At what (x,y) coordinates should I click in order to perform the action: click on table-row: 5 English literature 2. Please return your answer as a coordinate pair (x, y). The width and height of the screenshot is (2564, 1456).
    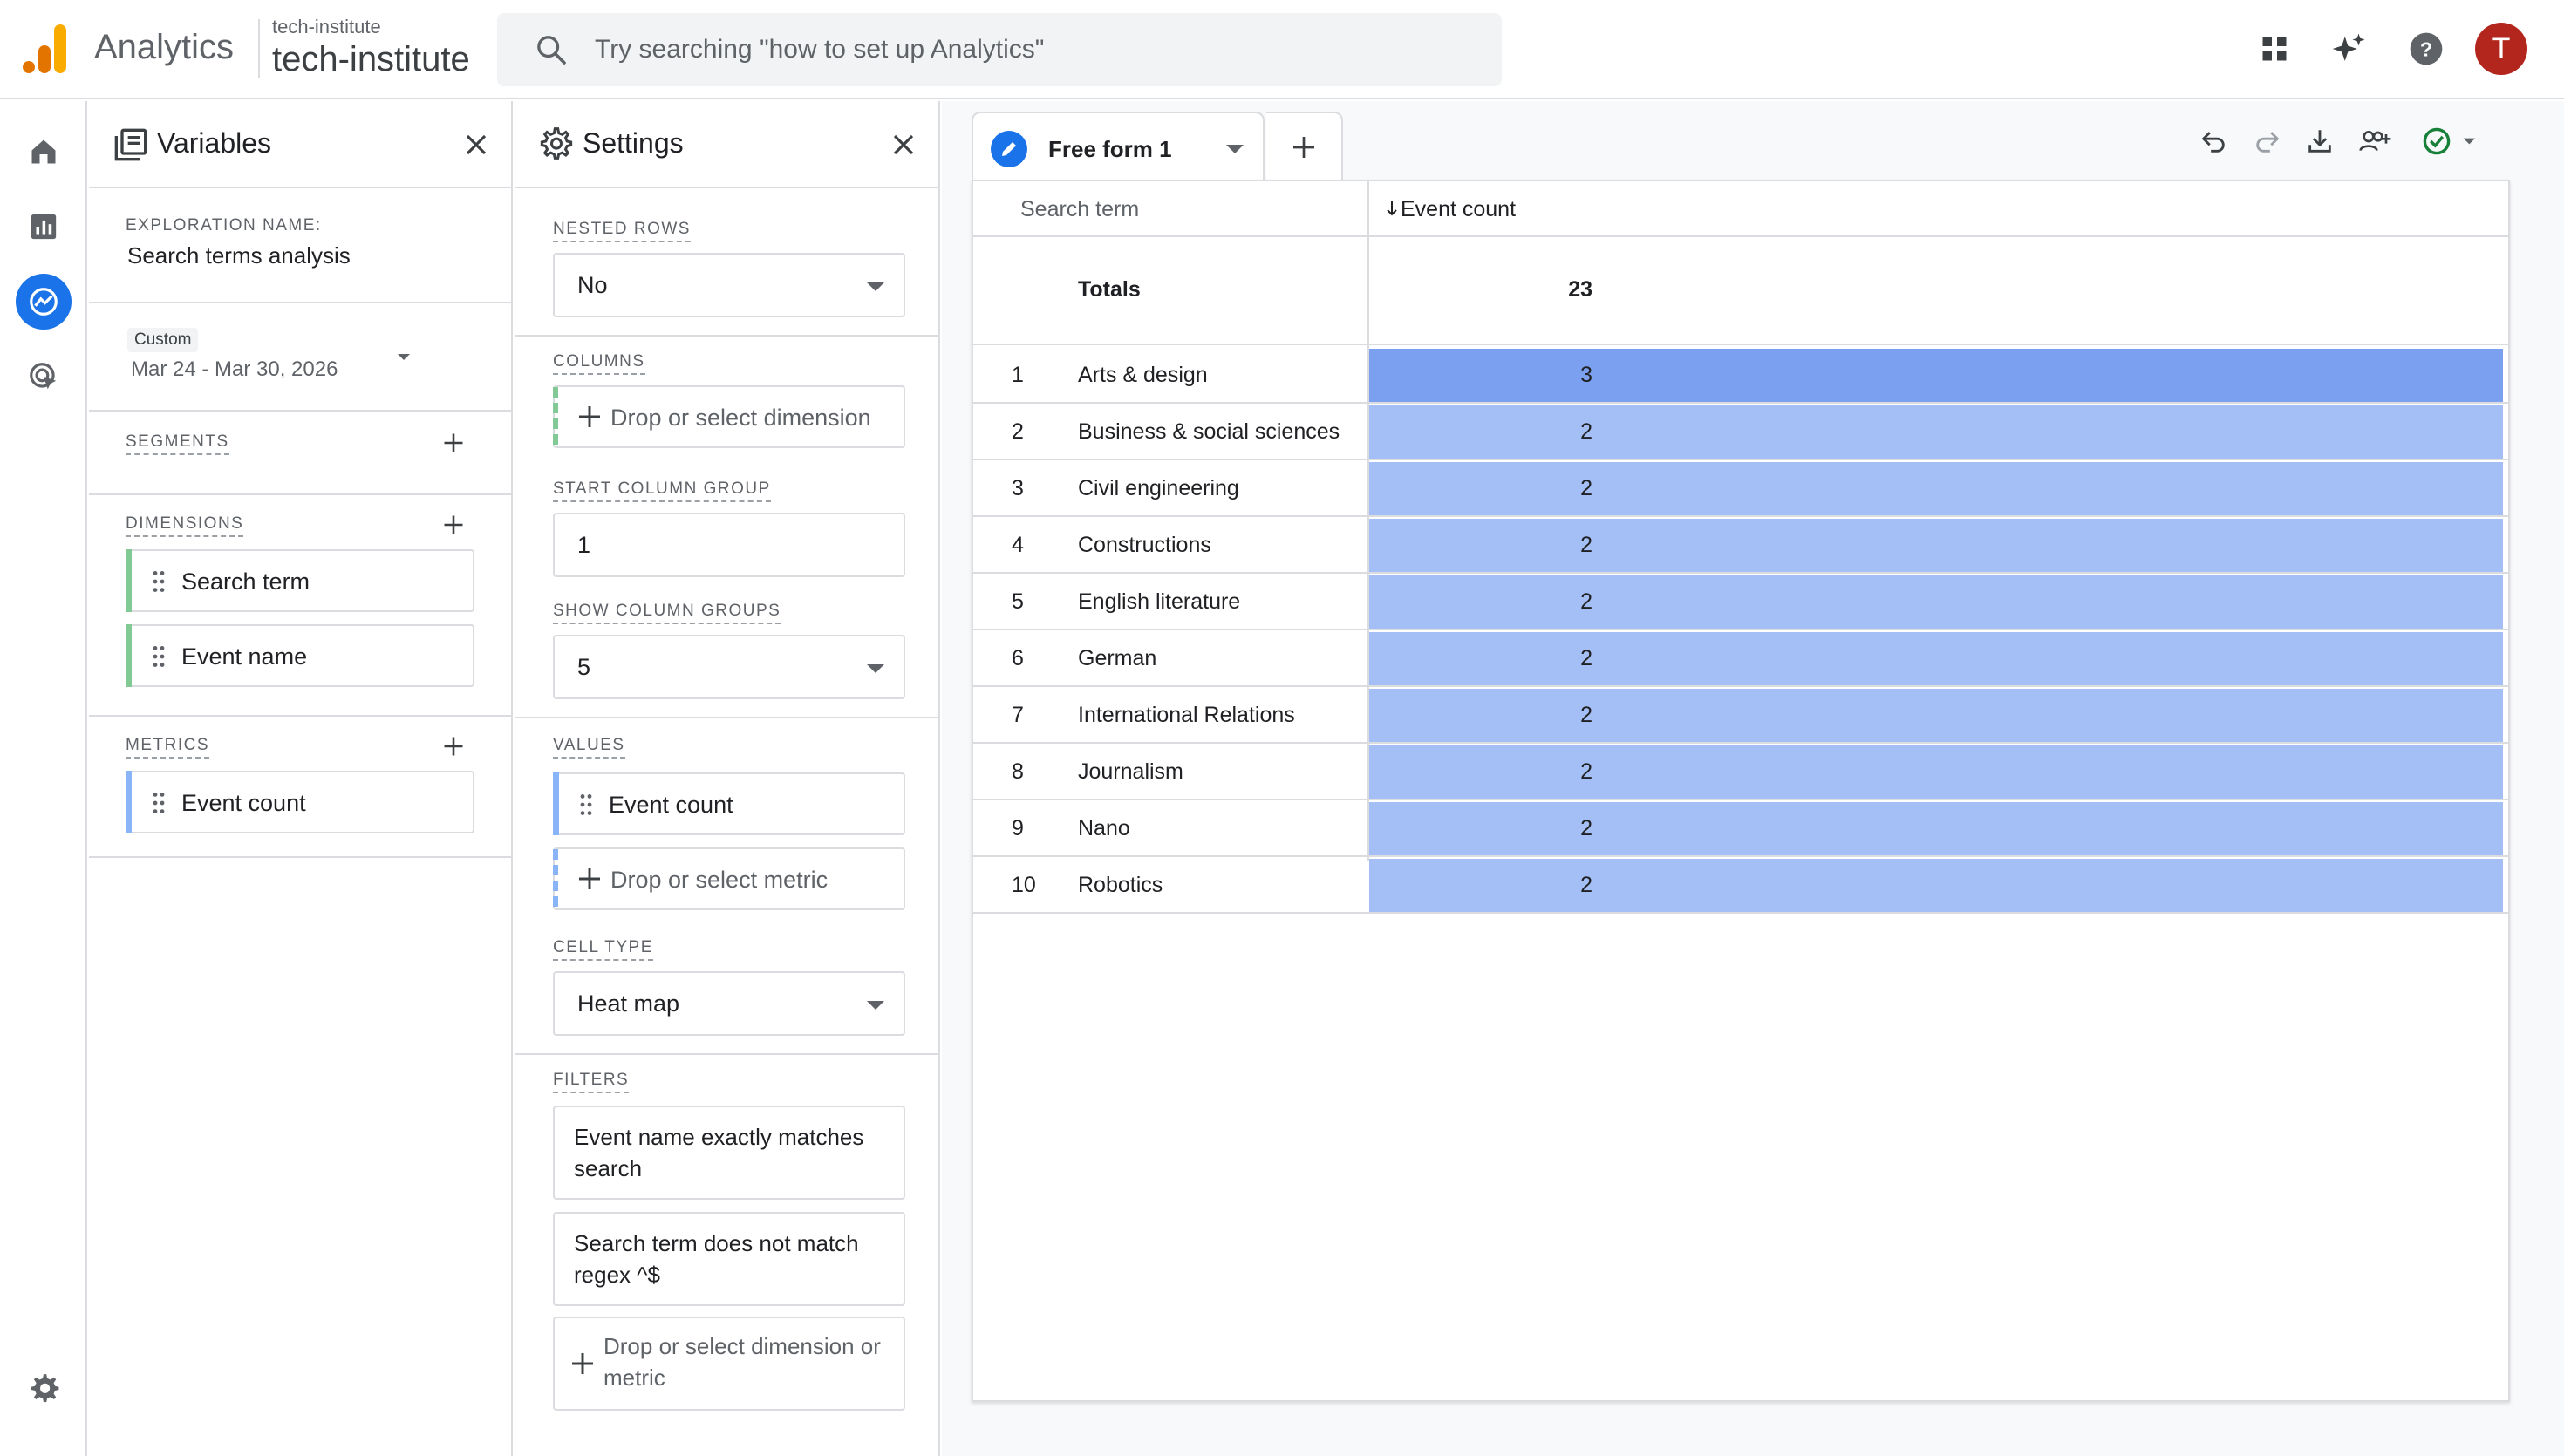
    Looking at the image, I should click on (1740, 602).